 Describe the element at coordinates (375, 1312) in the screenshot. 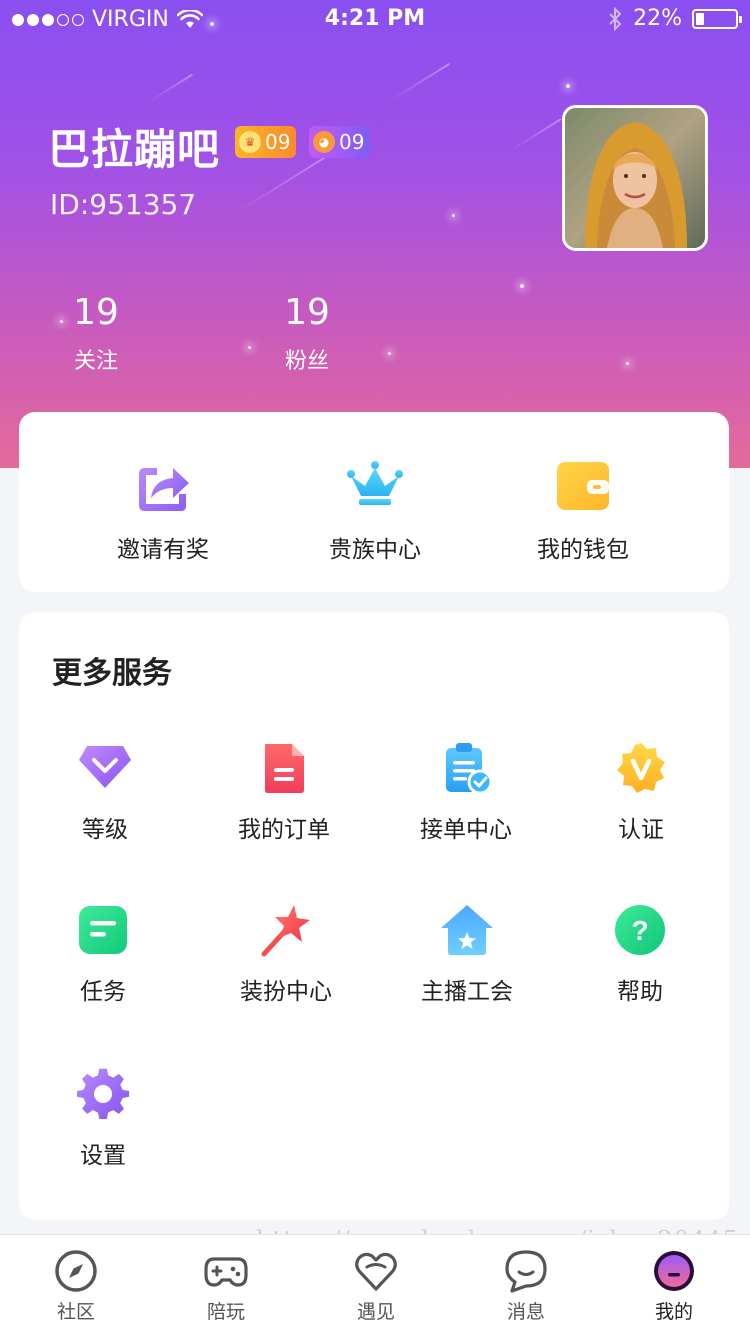

I see `tab-meet-label: 遇见` at that location.